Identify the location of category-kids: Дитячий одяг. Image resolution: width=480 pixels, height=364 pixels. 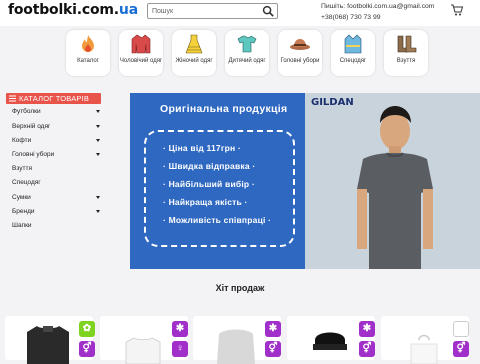
(247, 53).